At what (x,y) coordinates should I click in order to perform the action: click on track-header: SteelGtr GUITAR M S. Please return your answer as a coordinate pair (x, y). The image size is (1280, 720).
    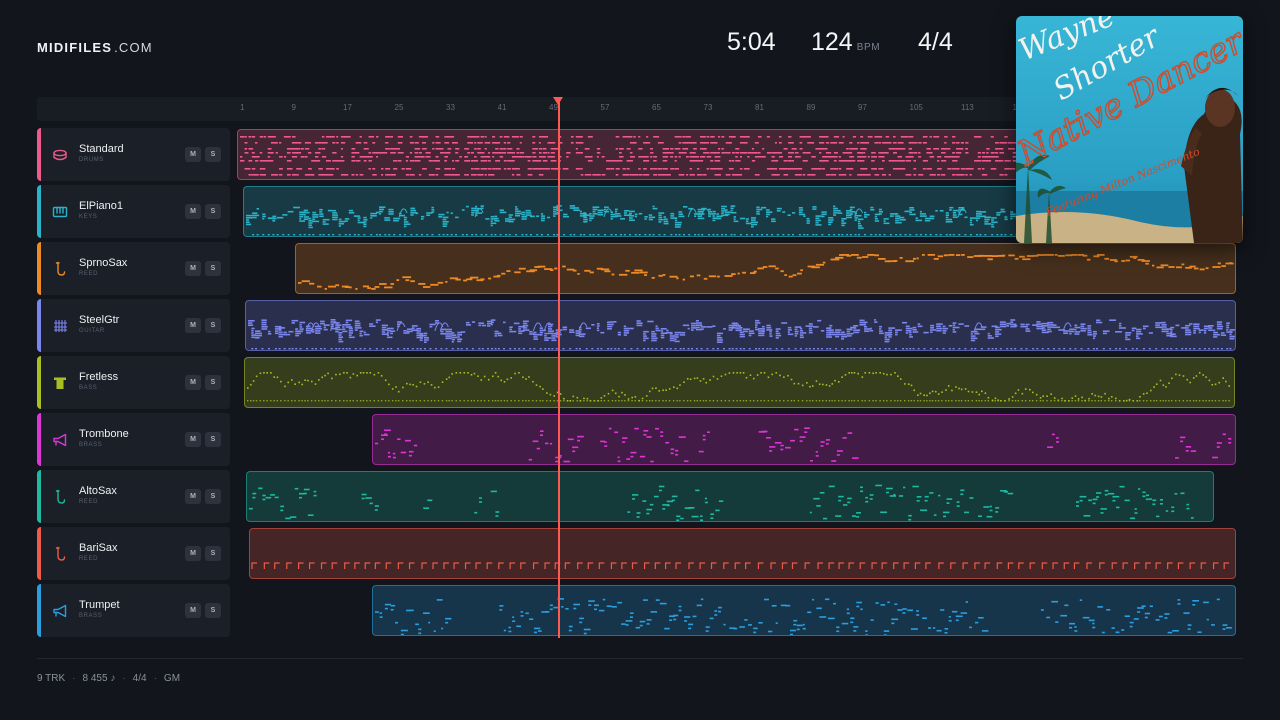
    Looking at the image, I should click on (133, 325).